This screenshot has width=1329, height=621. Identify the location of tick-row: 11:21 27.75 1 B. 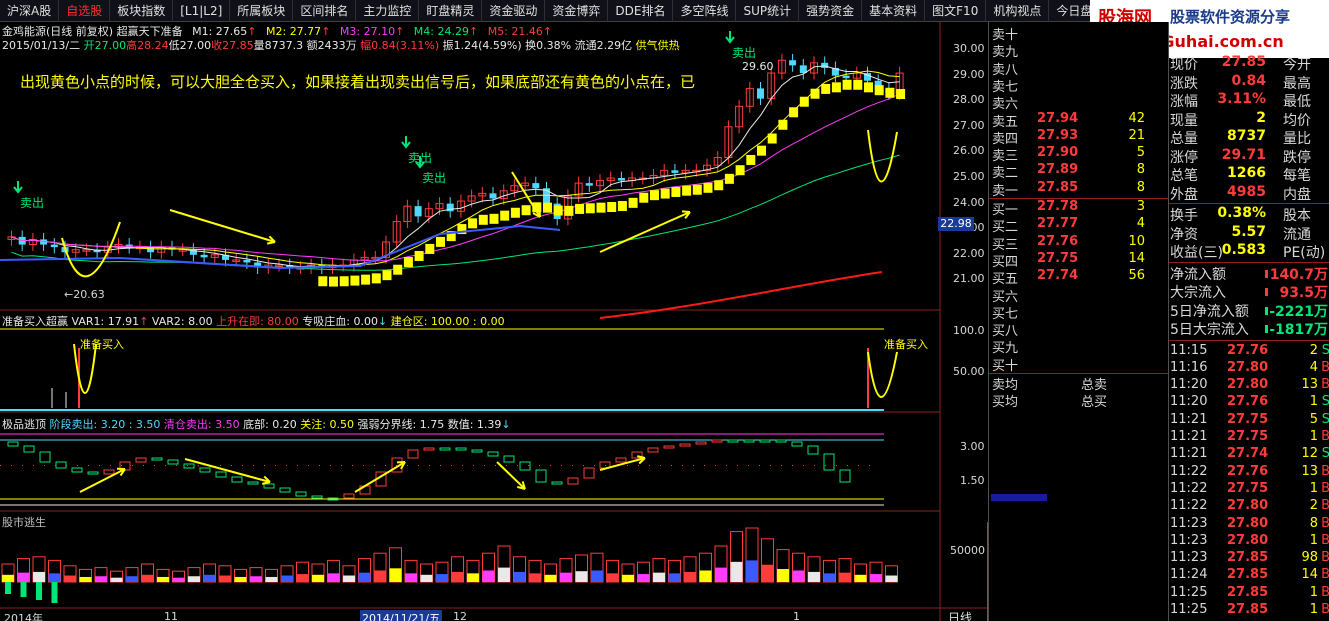
(1249, 437).